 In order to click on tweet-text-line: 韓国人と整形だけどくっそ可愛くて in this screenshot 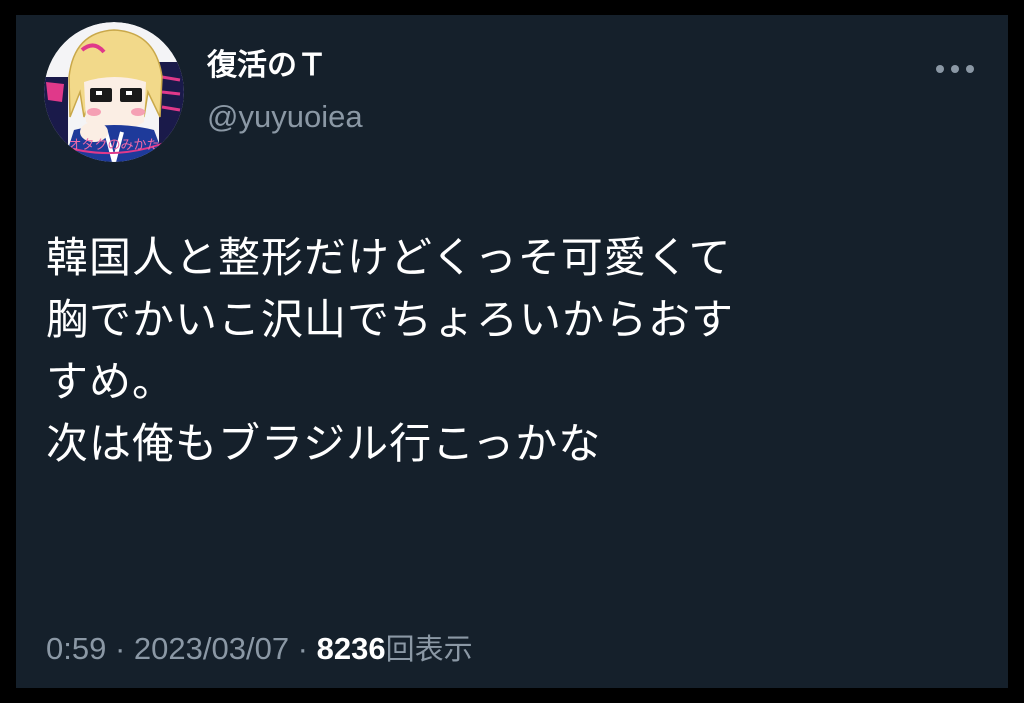, I will do `click(389, 257)`.